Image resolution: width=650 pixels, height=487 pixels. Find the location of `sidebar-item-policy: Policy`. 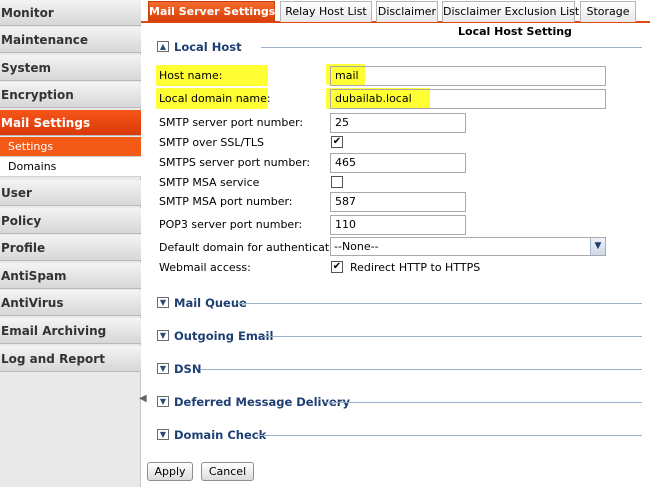

sidebar-item-policy: Policy is located at coordinates (70, 221).